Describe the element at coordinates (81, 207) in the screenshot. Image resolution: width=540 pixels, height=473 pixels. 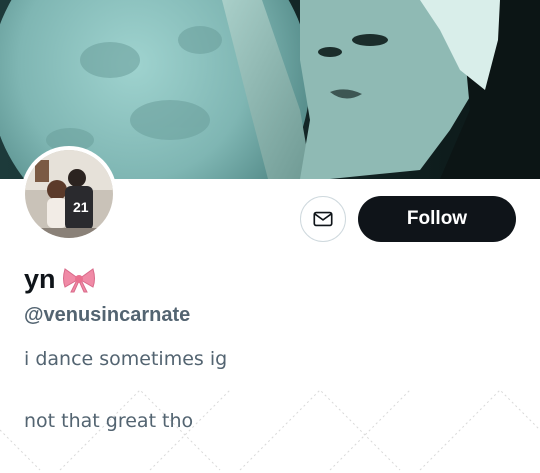
I see `svg-text: 21` at that location.